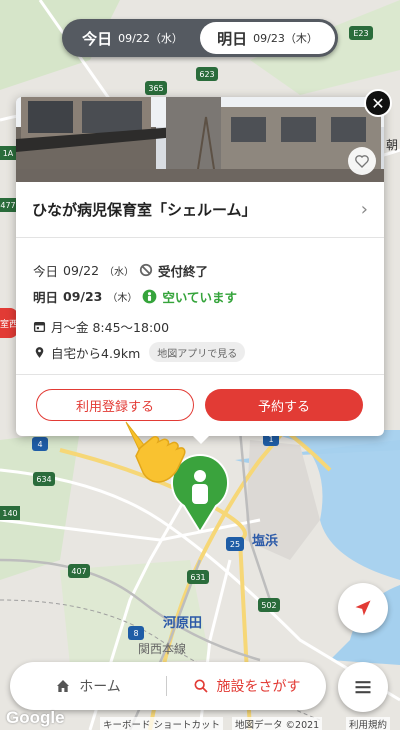 The width and height of the screenshot is (400, 730). What do you see at coordinates (122, 298) in the screenshot?
I see `tomorrow-dow: （木）` at bounding box center [122, 298].